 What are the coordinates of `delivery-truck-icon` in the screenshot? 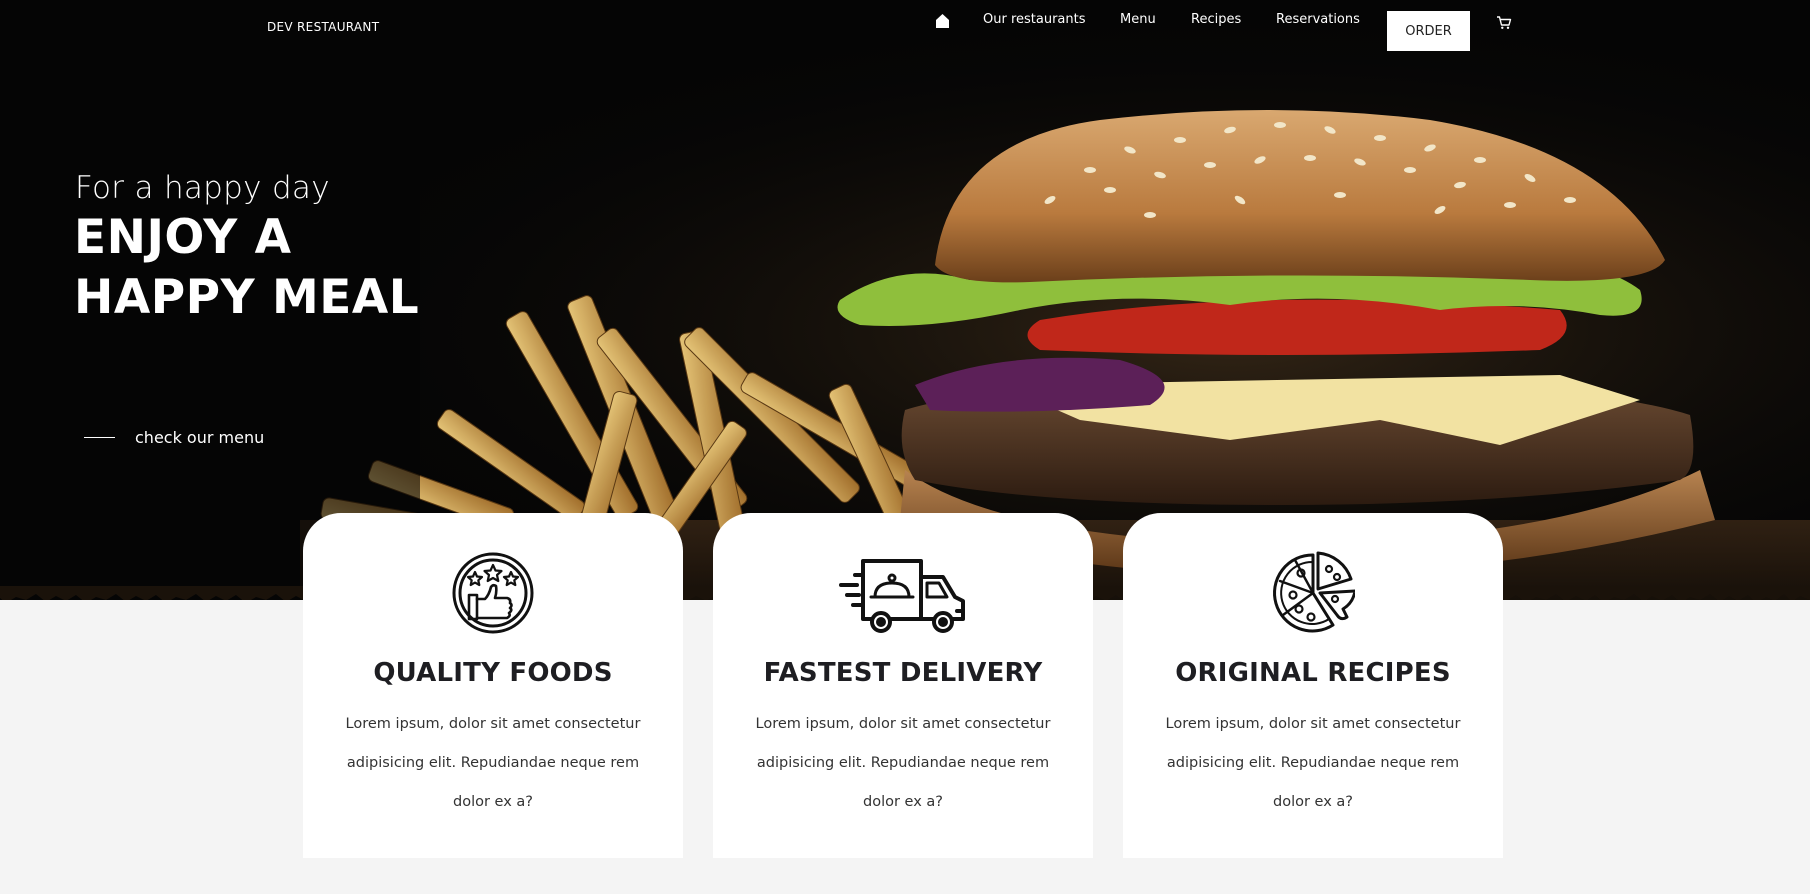 It's located at (903, 594).